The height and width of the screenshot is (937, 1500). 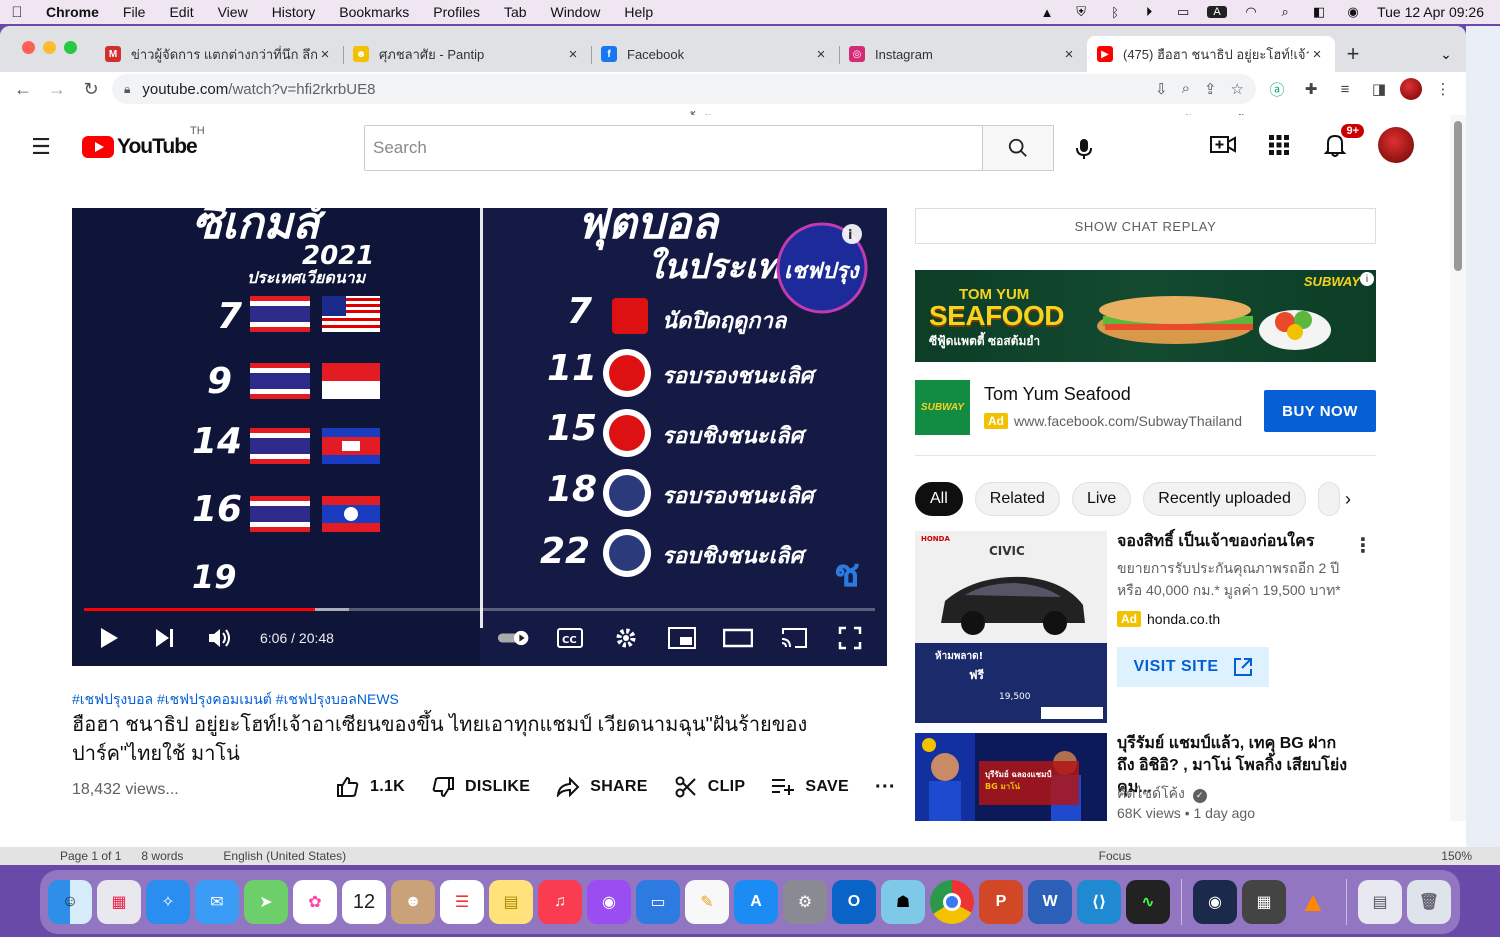 What do you see at coordinates (1411, 89) in the screenshot?
I see `profile-avatar` at bounding box center [1411, 89].